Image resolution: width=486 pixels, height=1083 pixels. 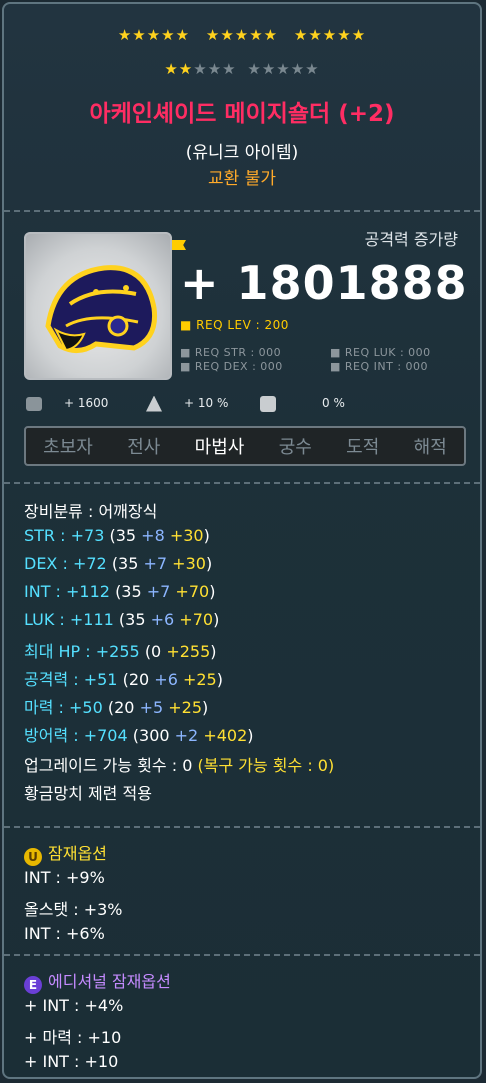 I want to click on stat-magic: 마력 : +50 (20 +5 +25), so click(x=116, y=707).